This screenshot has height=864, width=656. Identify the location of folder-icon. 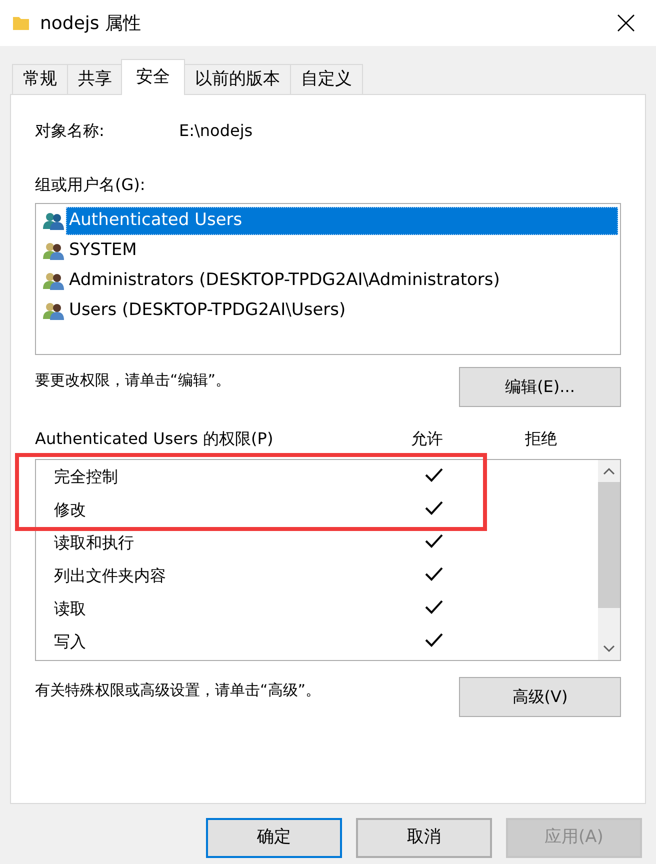
(21, 23).